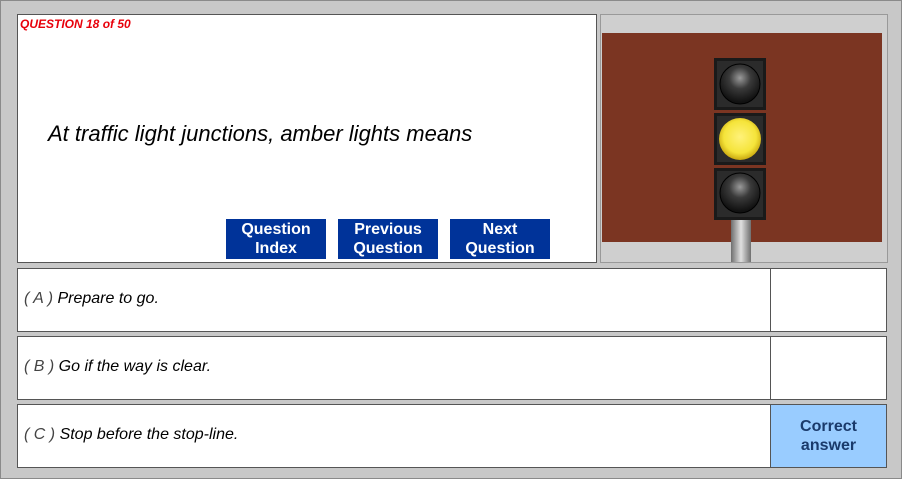 The image size is (902, 479). Describe the element at coordinates (149, 434) in the screenshot. I see `answer-label: Stop before the stop-line.` at that location.